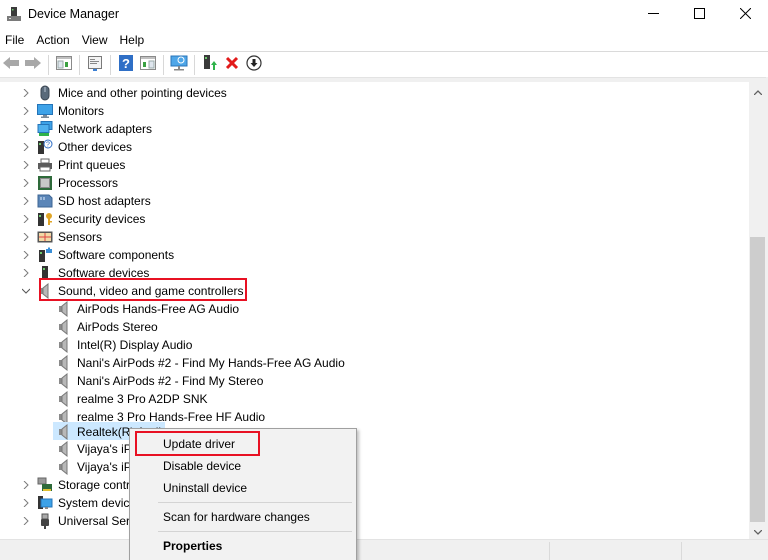  Describe the element at coordinates (148, 65) in the screenshot. I see `show-hide-action-pane-button` at that location.